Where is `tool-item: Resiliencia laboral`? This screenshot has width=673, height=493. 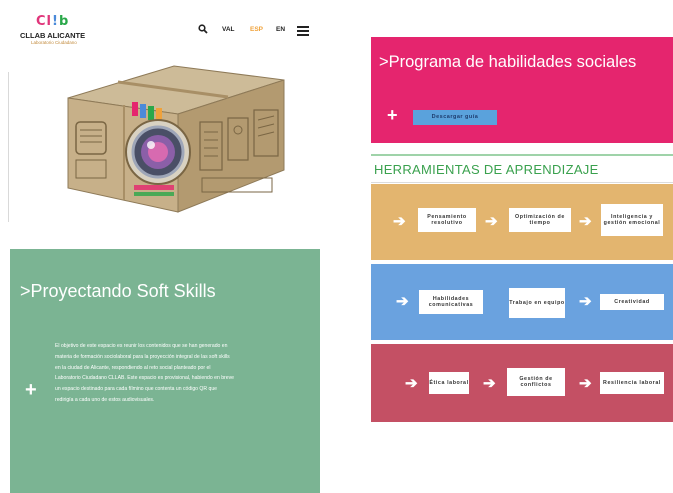
tool-item: Resiliencia laboral is located at coordinates (632, 383).